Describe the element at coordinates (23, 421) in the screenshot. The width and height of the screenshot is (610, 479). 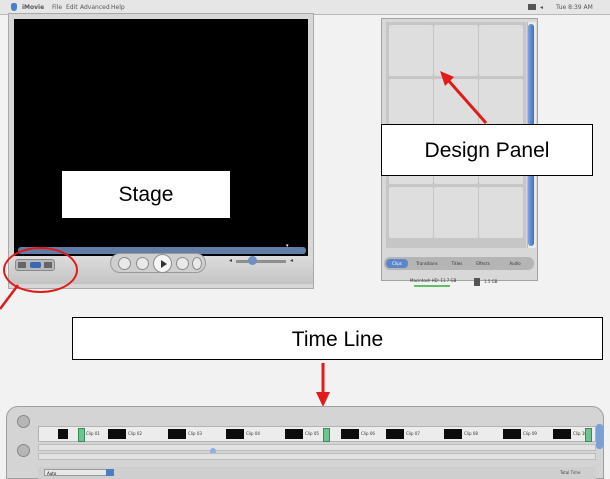
I see `clip-viewer-icon` at that location.